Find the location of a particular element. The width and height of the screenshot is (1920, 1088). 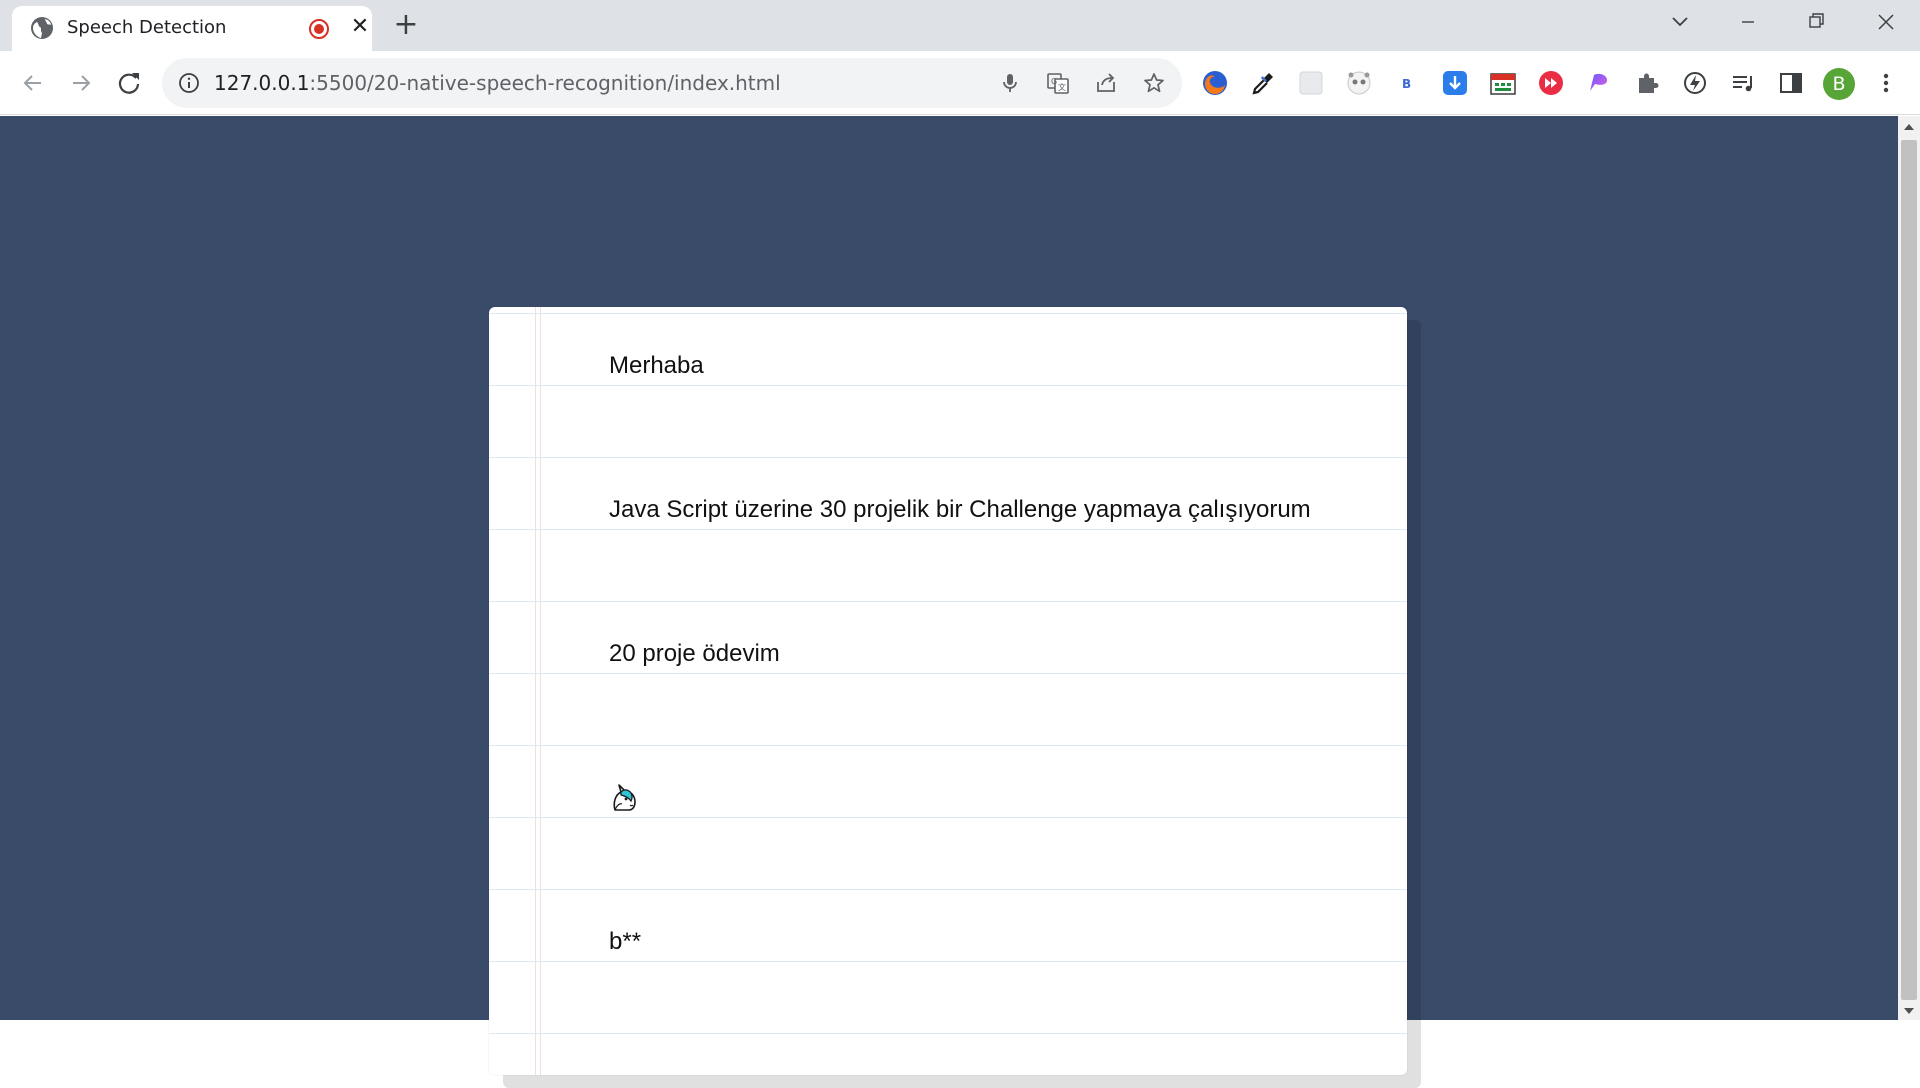

page-scrollbar is located at coordinates (1909, 568).